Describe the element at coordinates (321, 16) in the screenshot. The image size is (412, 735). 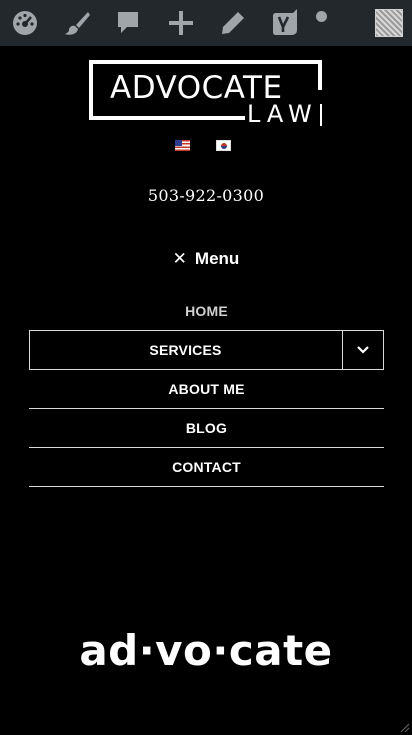
I see `notification-dot-icon` at that location.